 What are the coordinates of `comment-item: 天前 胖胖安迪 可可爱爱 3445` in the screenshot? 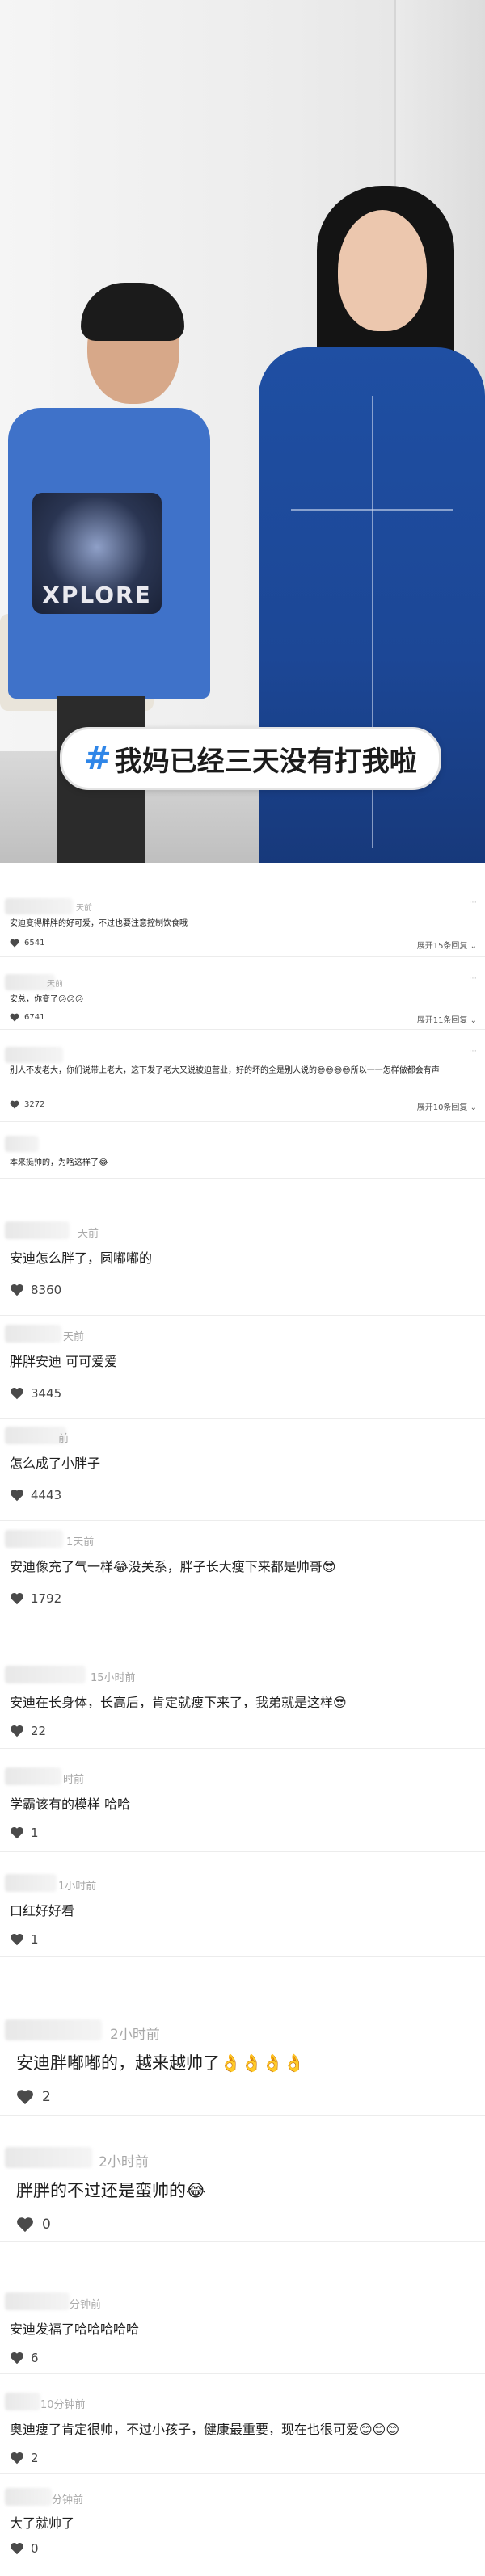 It's located at (242, 1370).